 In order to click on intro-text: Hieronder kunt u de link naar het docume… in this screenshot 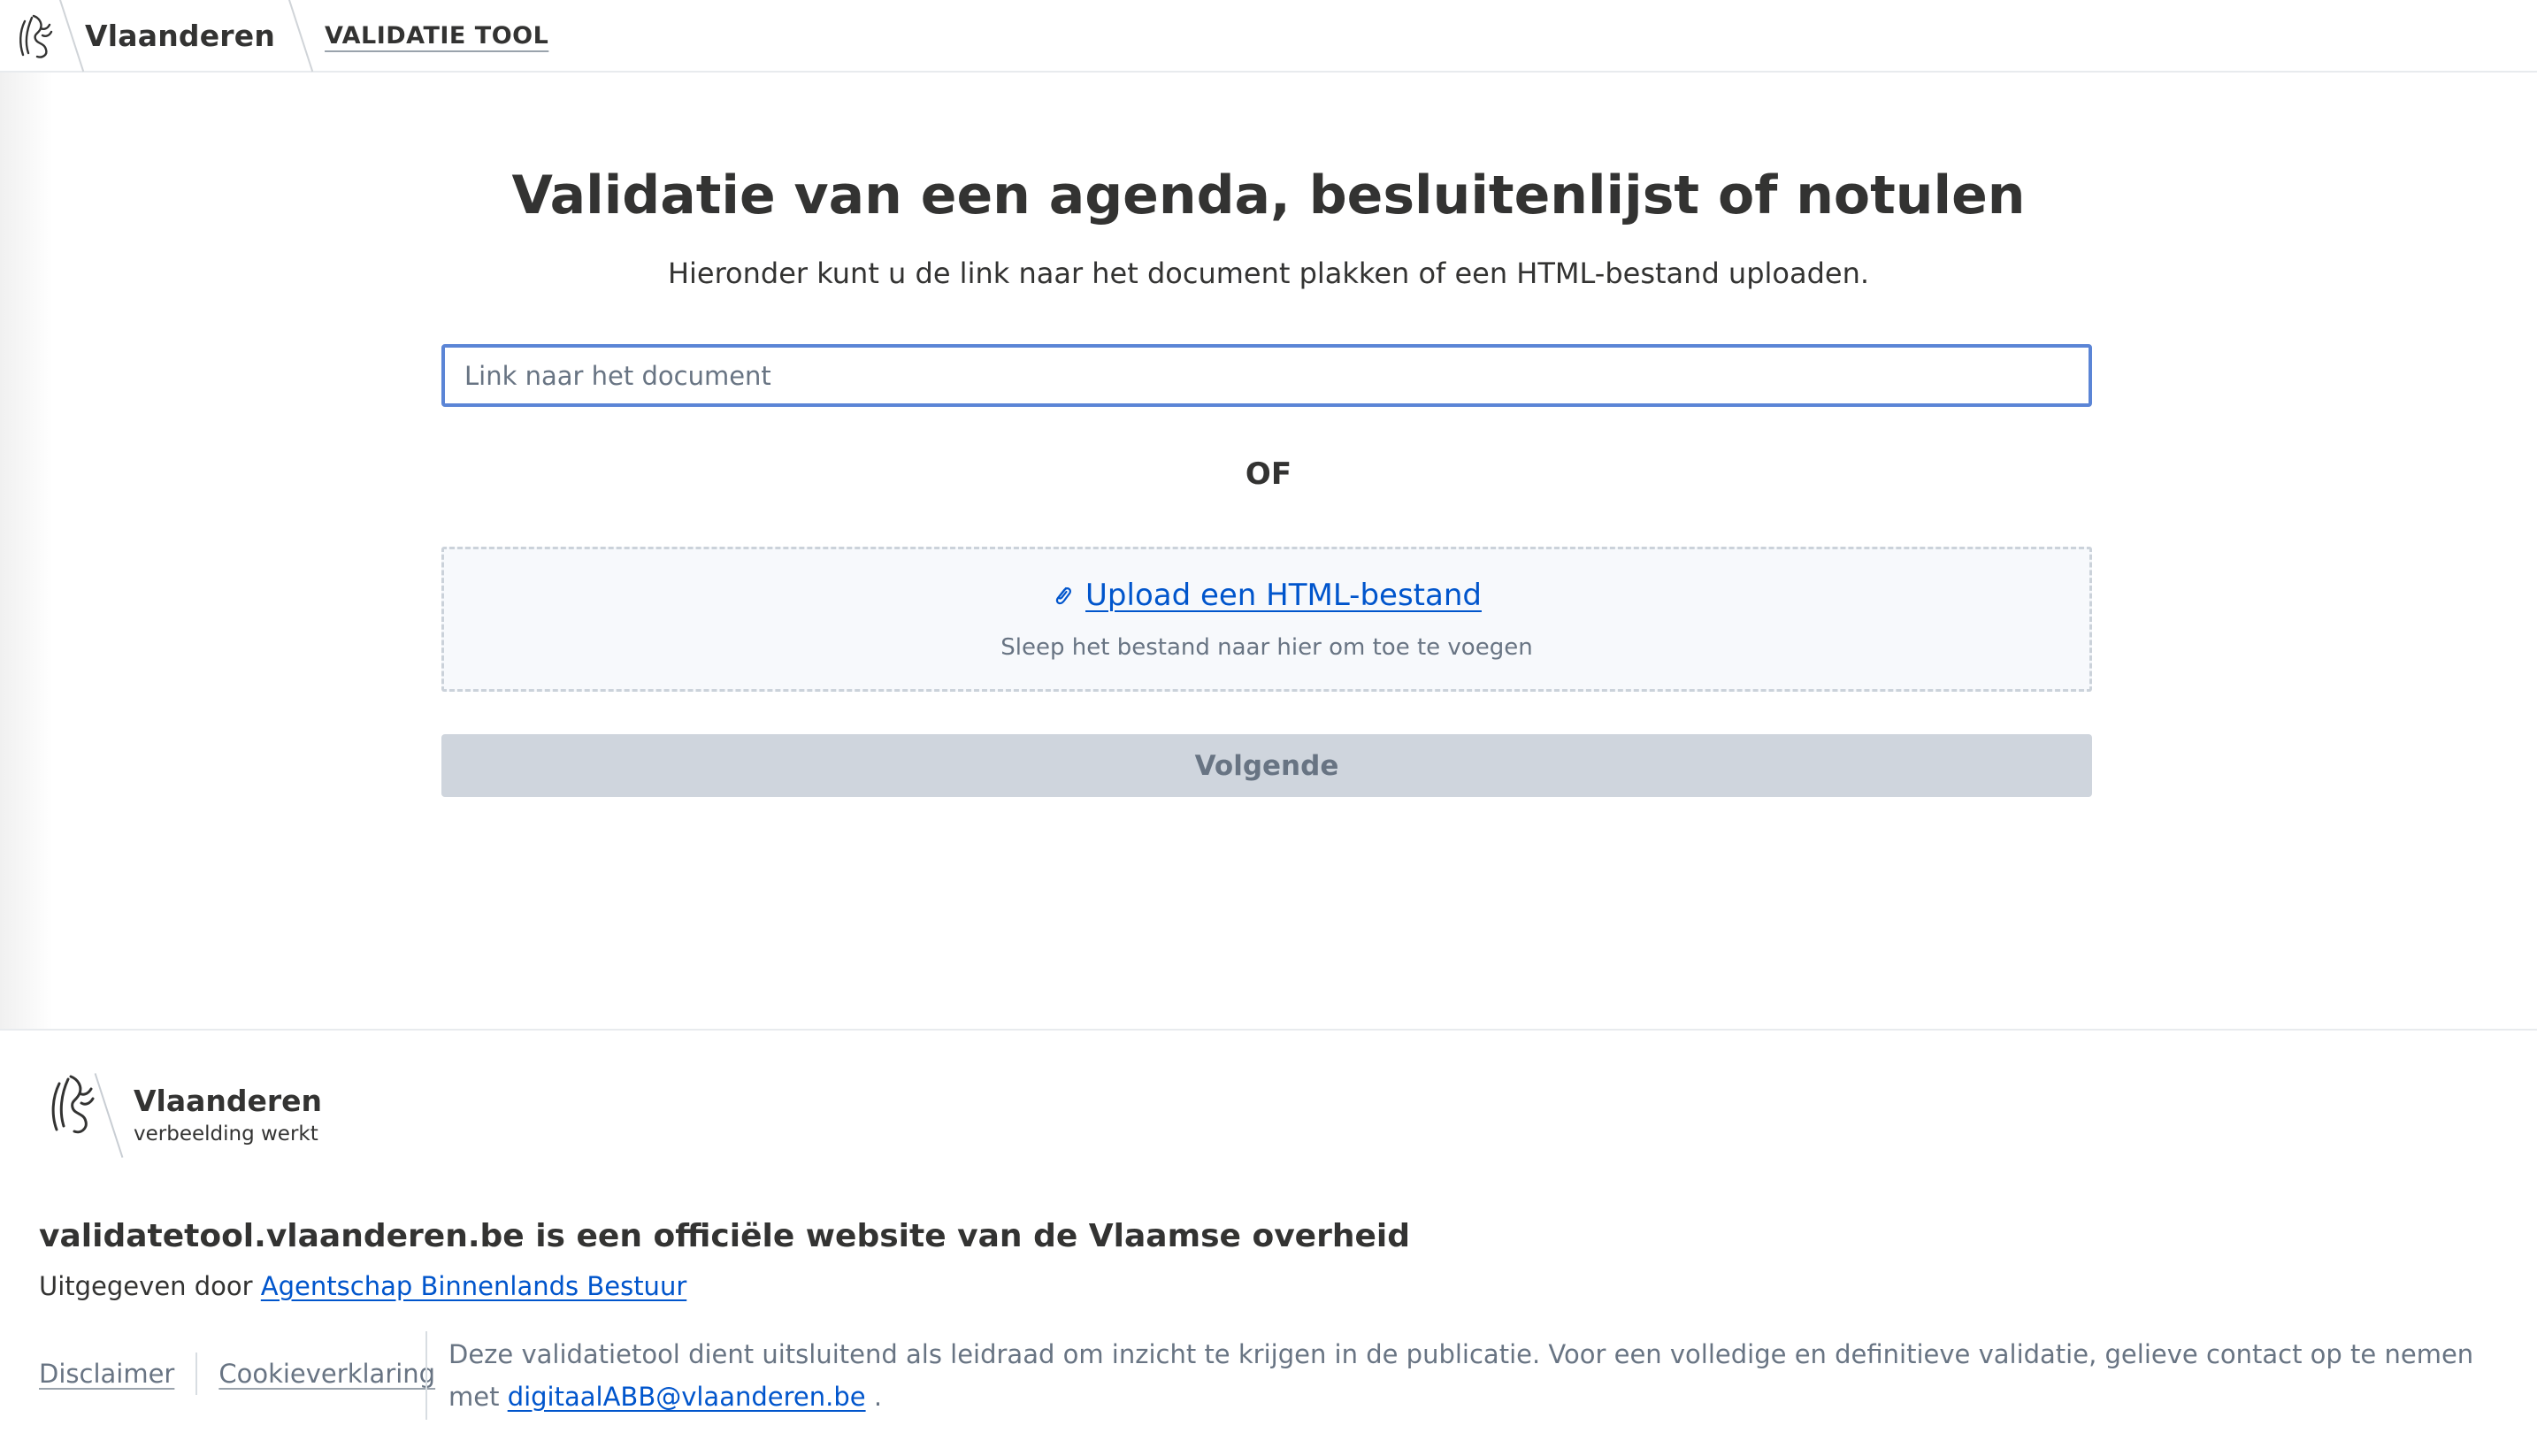, I will do `click(1268, 273)`.